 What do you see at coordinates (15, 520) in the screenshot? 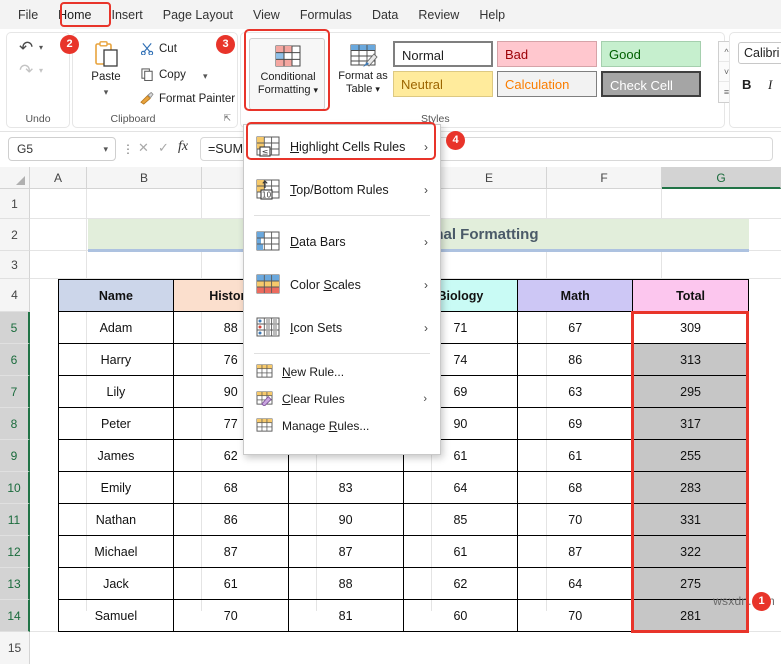
I see `row-header-11: 11` at bounding box center [15, 520].